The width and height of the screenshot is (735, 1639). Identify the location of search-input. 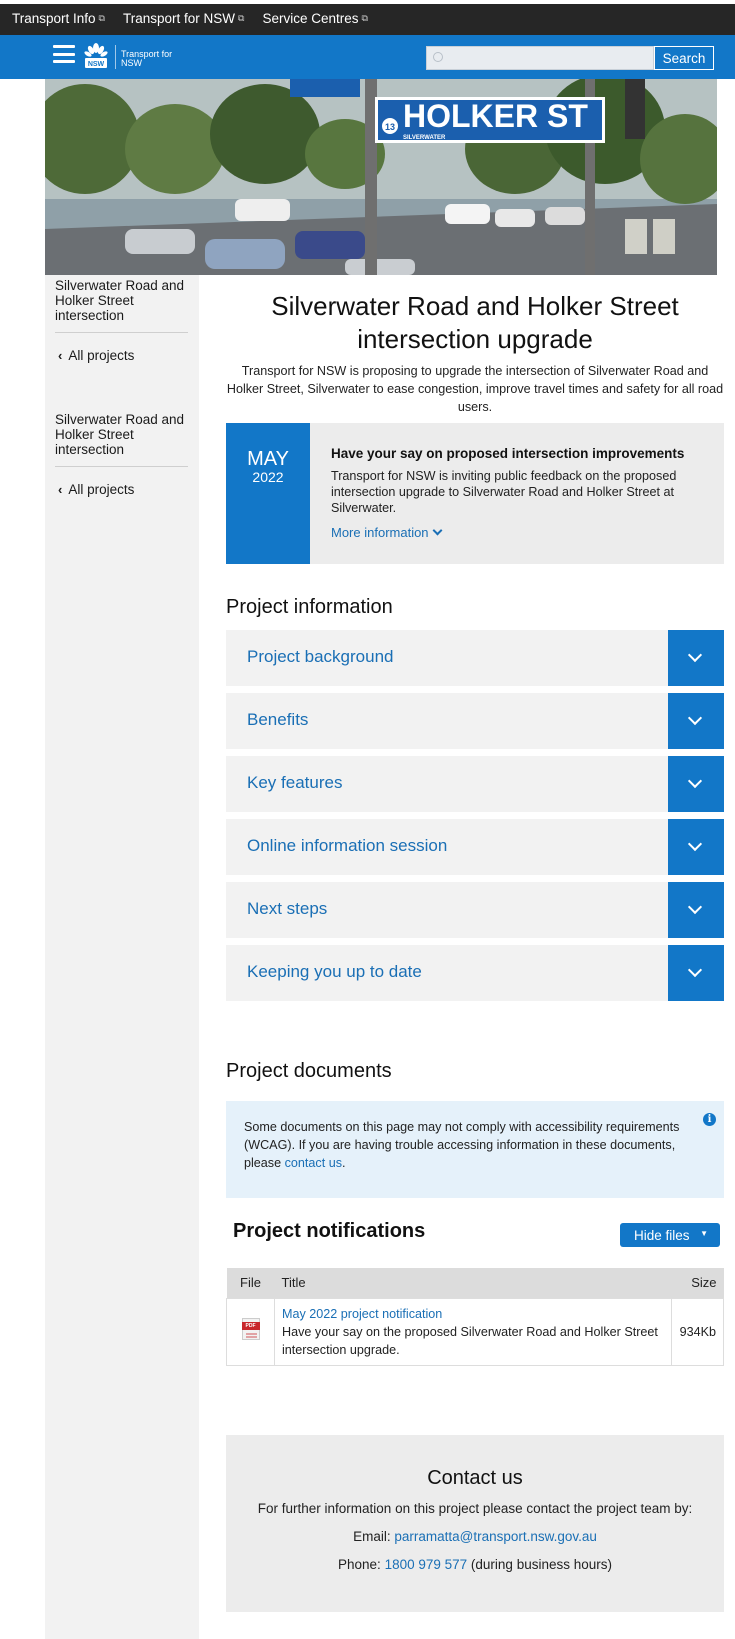
(540, 58).